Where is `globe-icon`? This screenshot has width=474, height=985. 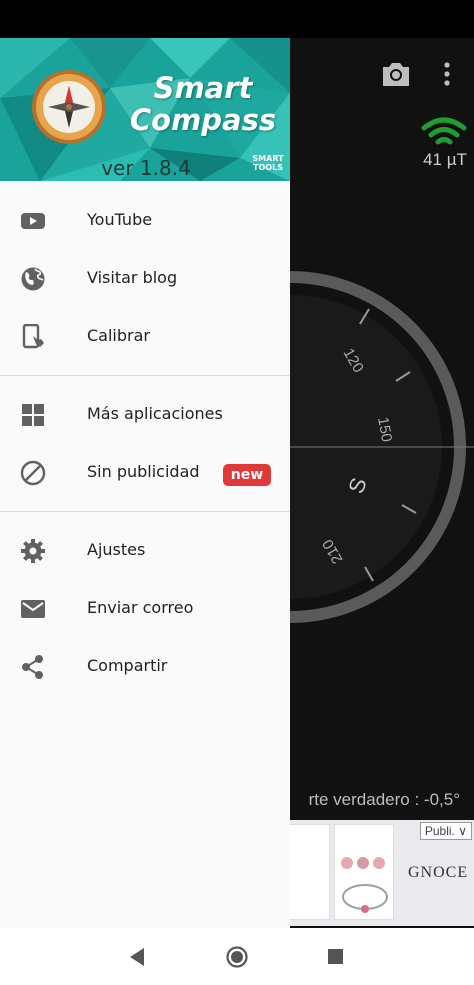
globe-icon is located at coordinates (33, 279).